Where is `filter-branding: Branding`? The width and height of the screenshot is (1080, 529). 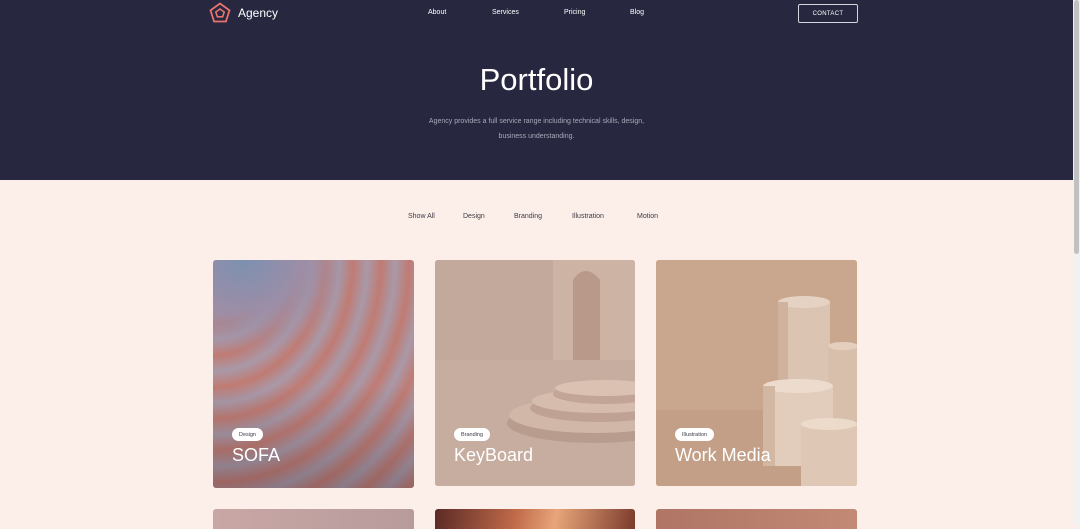
filter-branding: Branding is located at coordinates (528, 216).